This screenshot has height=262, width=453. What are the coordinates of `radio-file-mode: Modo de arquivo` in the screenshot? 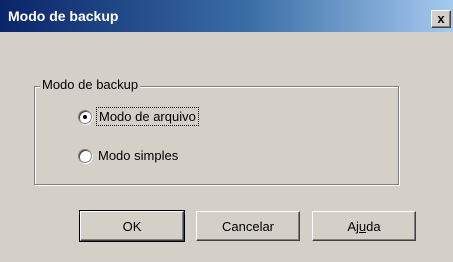 It's located at (138, 116).